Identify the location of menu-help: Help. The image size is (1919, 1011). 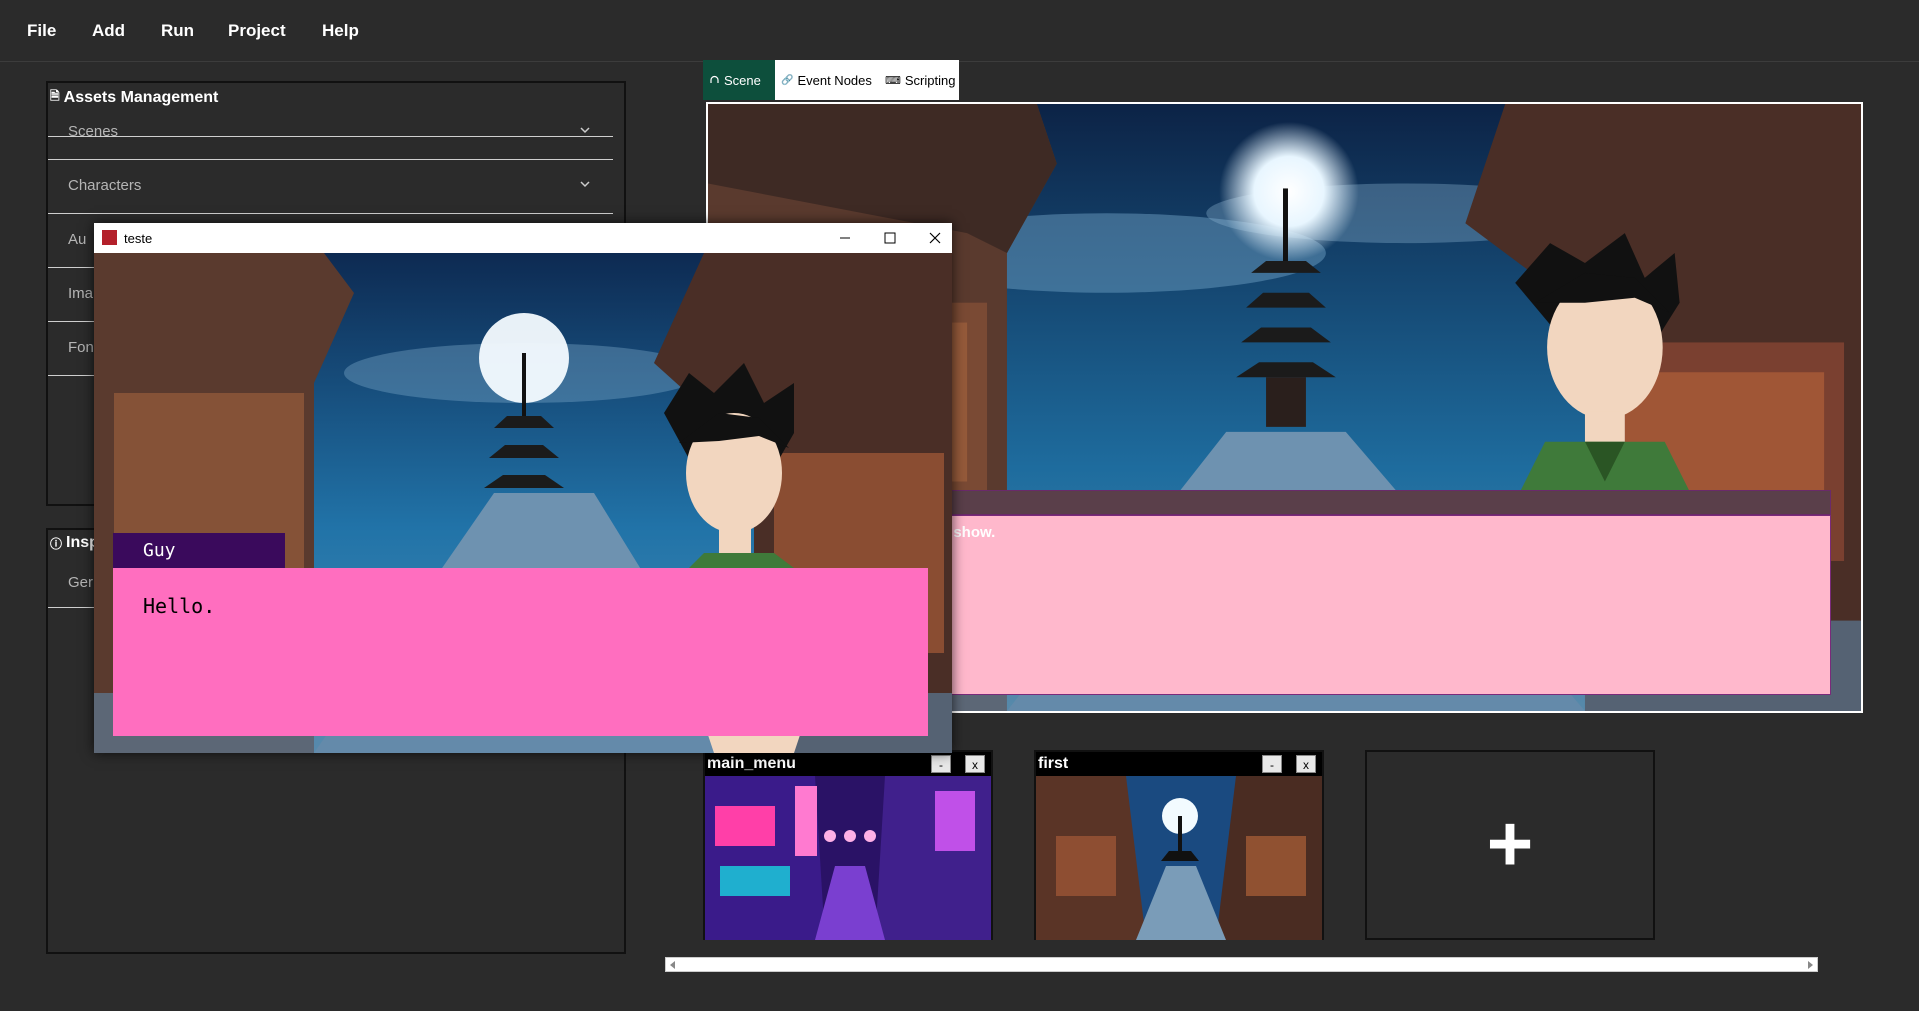
(340, 31).